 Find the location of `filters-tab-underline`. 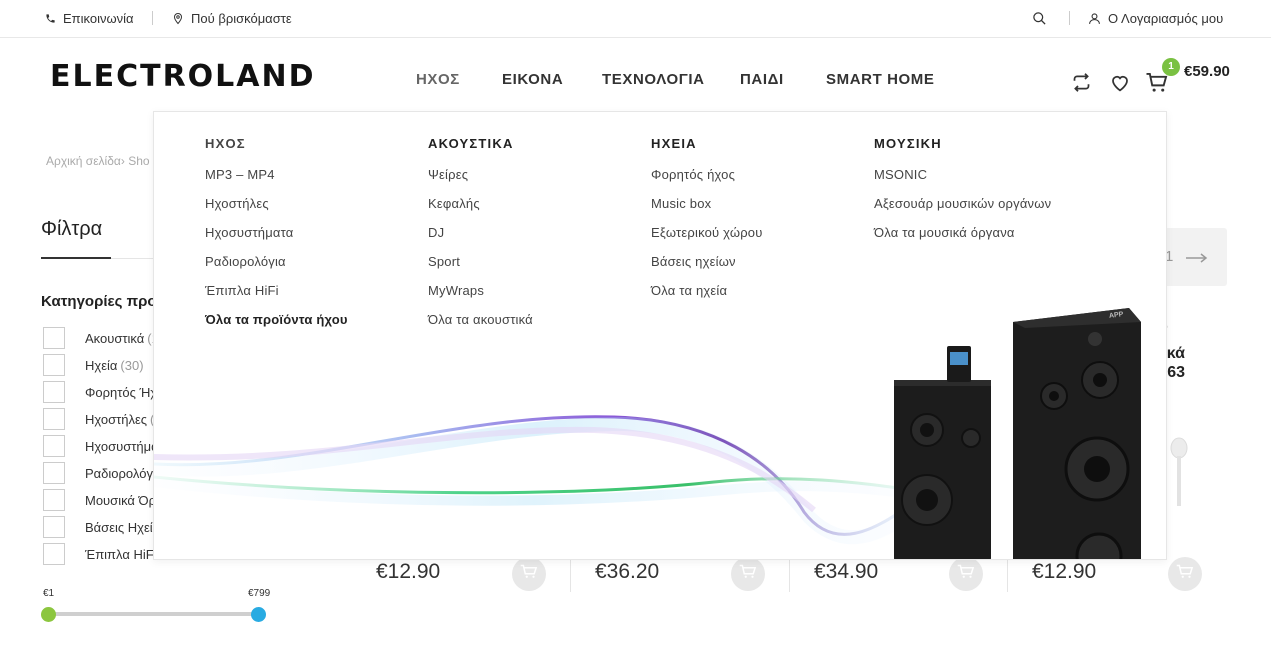

filters-tab-underline is located at coordinates (76, 258).